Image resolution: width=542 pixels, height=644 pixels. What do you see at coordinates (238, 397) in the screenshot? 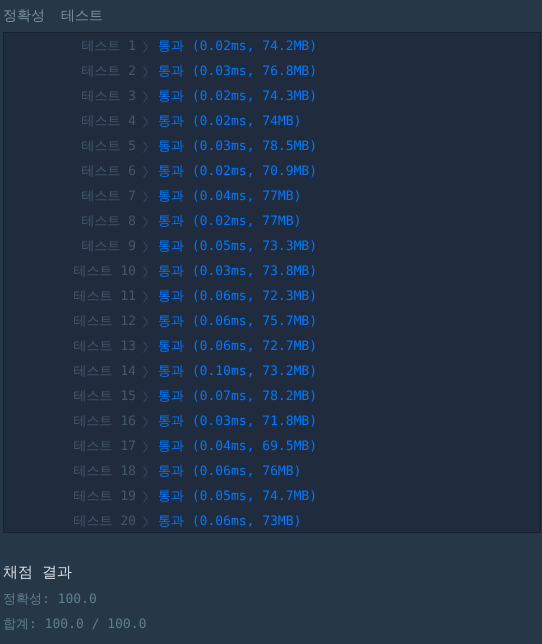
I see `test-status: 통과 (0.07ms, 78.2MB)` at bounding box center [238, 397].